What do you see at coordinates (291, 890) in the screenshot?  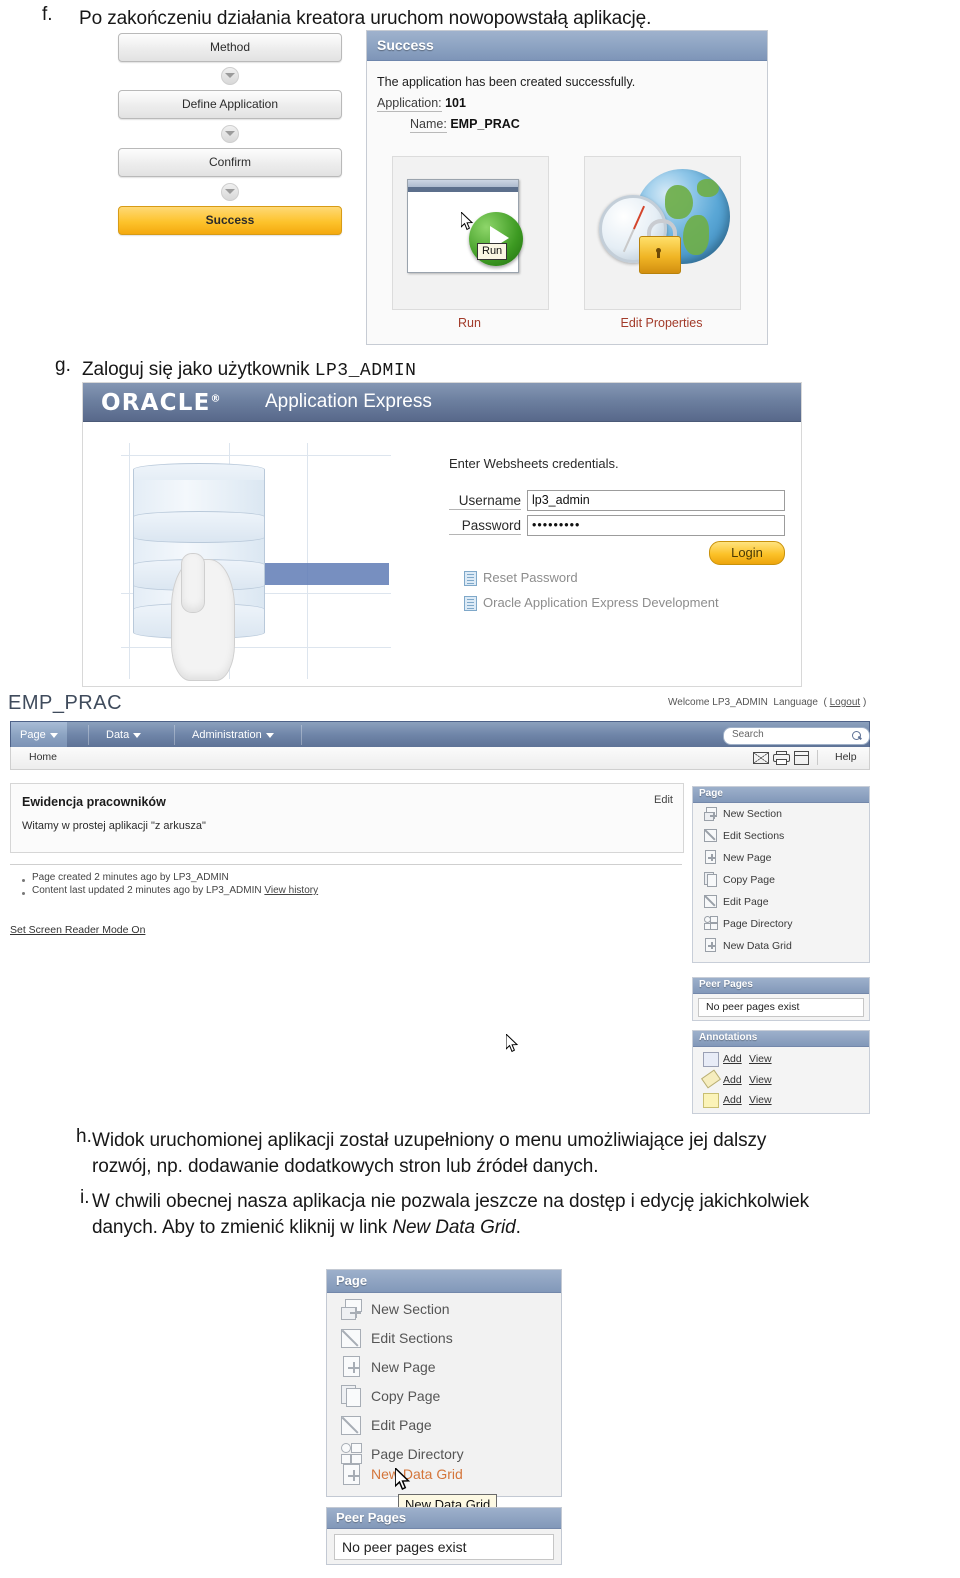 I see `view-history-link: View history` at bounding box center [291, 890].